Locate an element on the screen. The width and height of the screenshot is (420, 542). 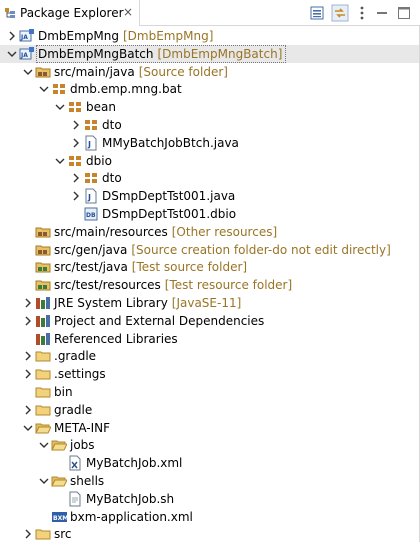
tree-item: Referenced Libraries is located at coordinates (209, 339).